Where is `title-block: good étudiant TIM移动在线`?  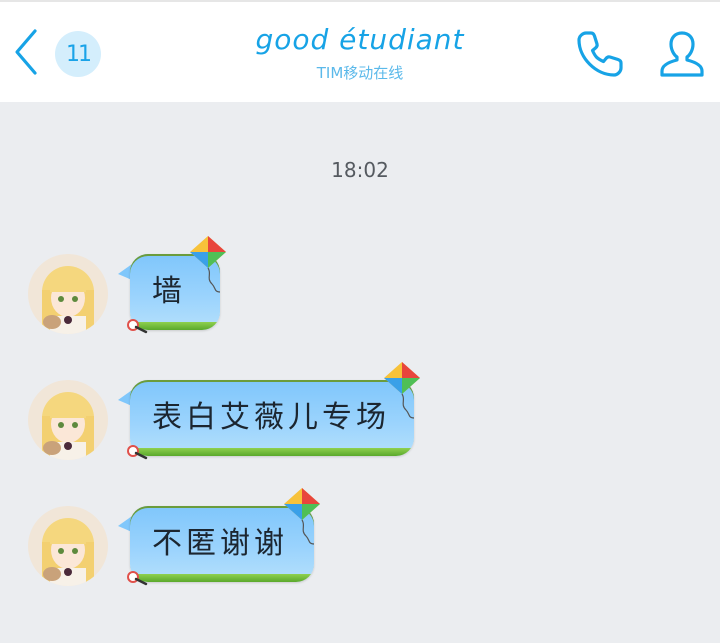
title-block: good étudiant TIM移动在线 is located at coordinates (360, 52).